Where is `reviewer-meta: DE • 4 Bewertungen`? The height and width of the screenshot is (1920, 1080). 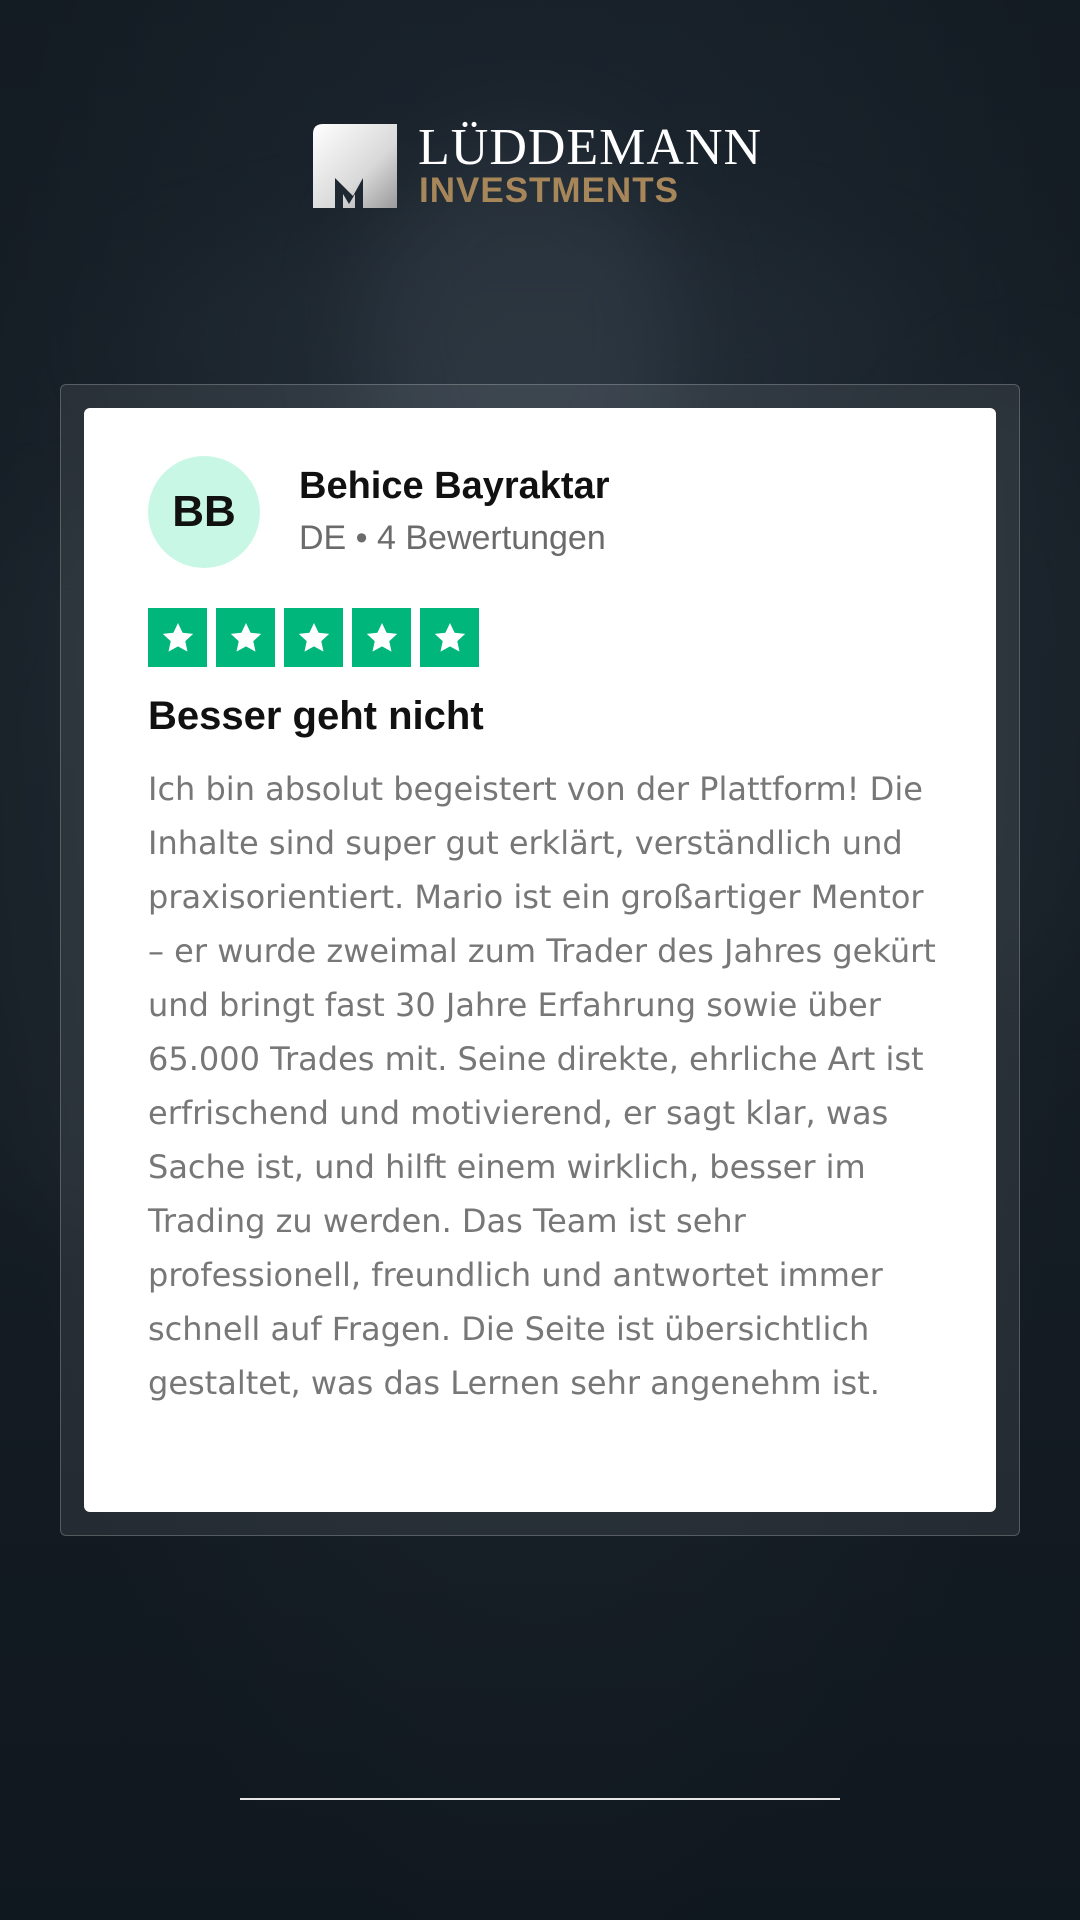
reviewer-meta: DE • 4 Bewertungen is located at coordinates (452, 538).